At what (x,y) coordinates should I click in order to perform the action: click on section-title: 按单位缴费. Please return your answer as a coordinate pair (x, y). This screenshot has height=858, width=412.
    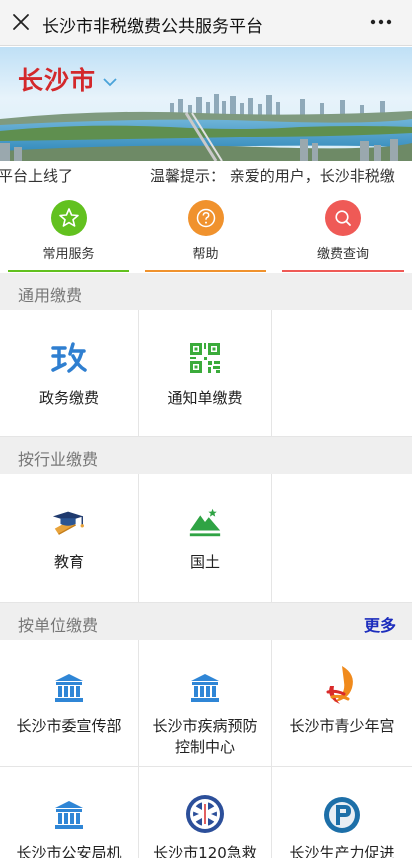
    Looking at the image, I should click on (58, 625).